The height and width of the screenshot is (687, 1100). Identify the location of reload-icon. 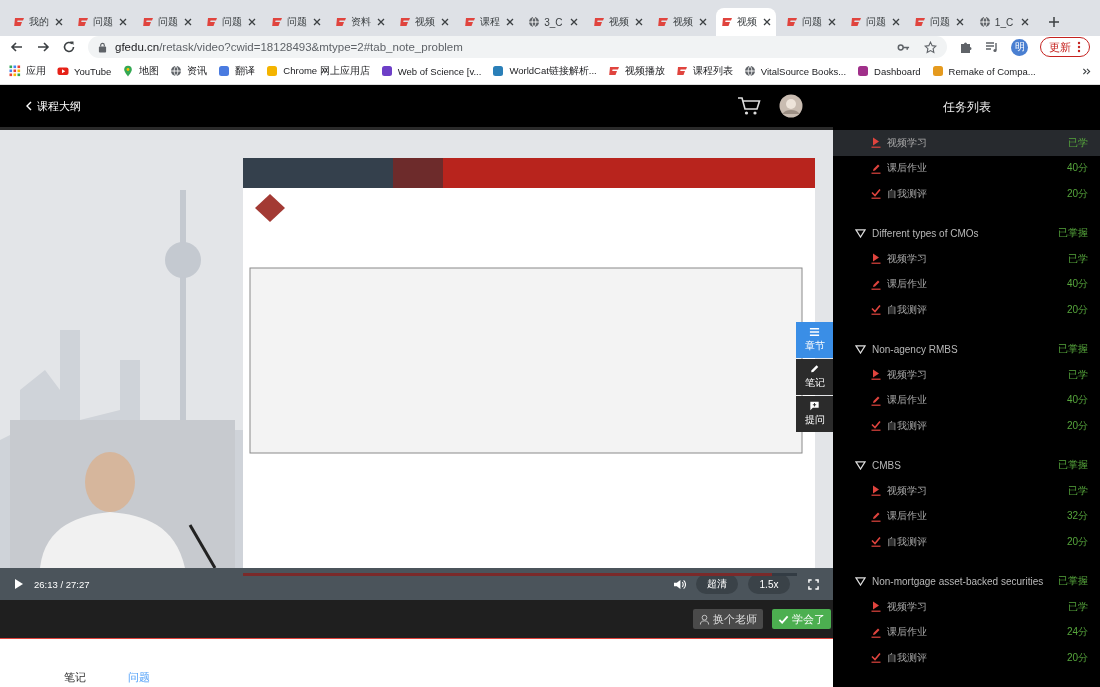
(69, 47).